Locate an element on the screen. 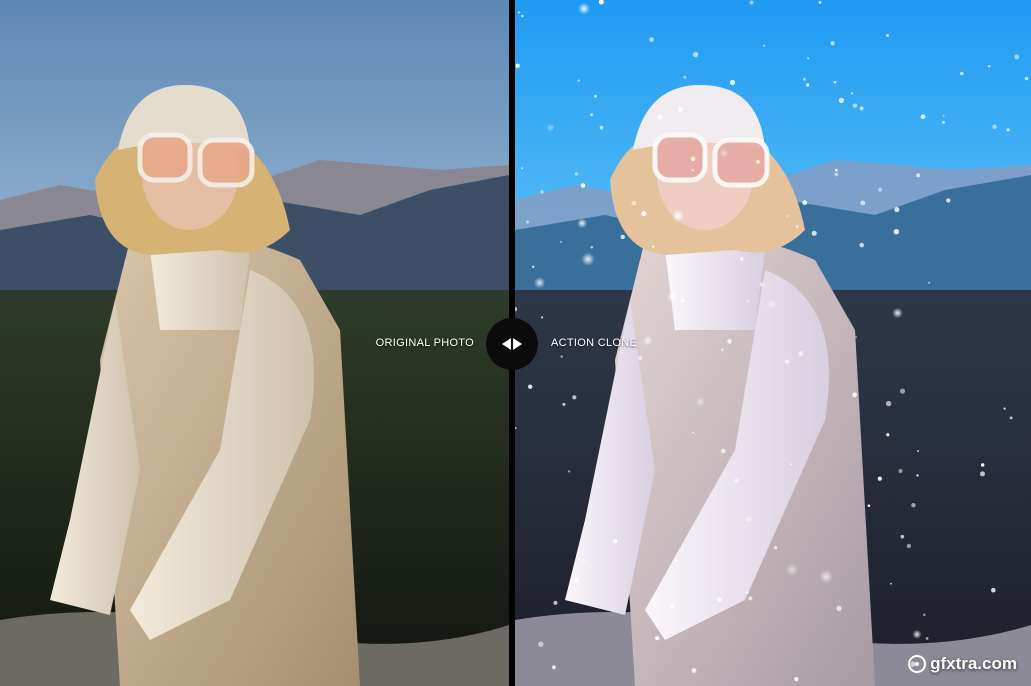 This screenshot has height=686, width=1031. left-right-arrows-icon is located at coordinates (512, 344).